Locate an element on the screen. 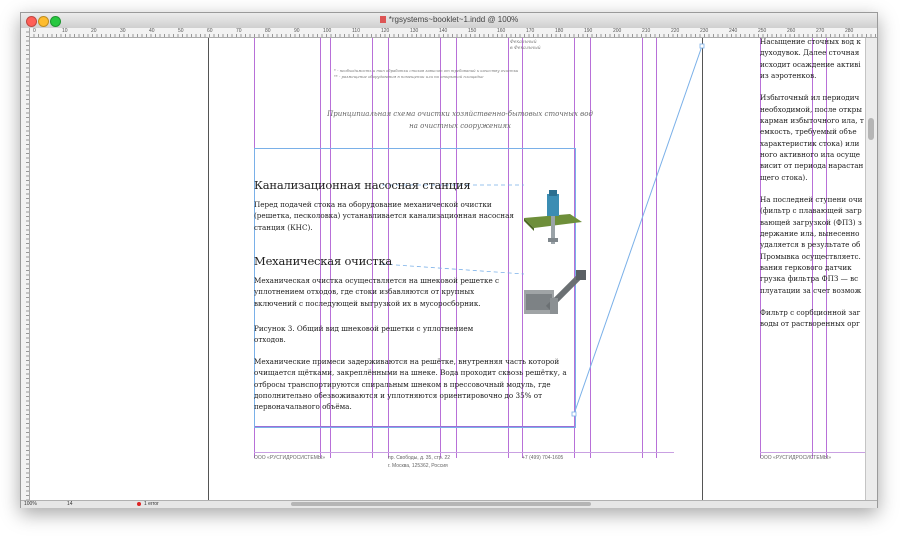  footer-address-line-2: г. Москва, 125362, Россия is located at coordinates (418, 466).